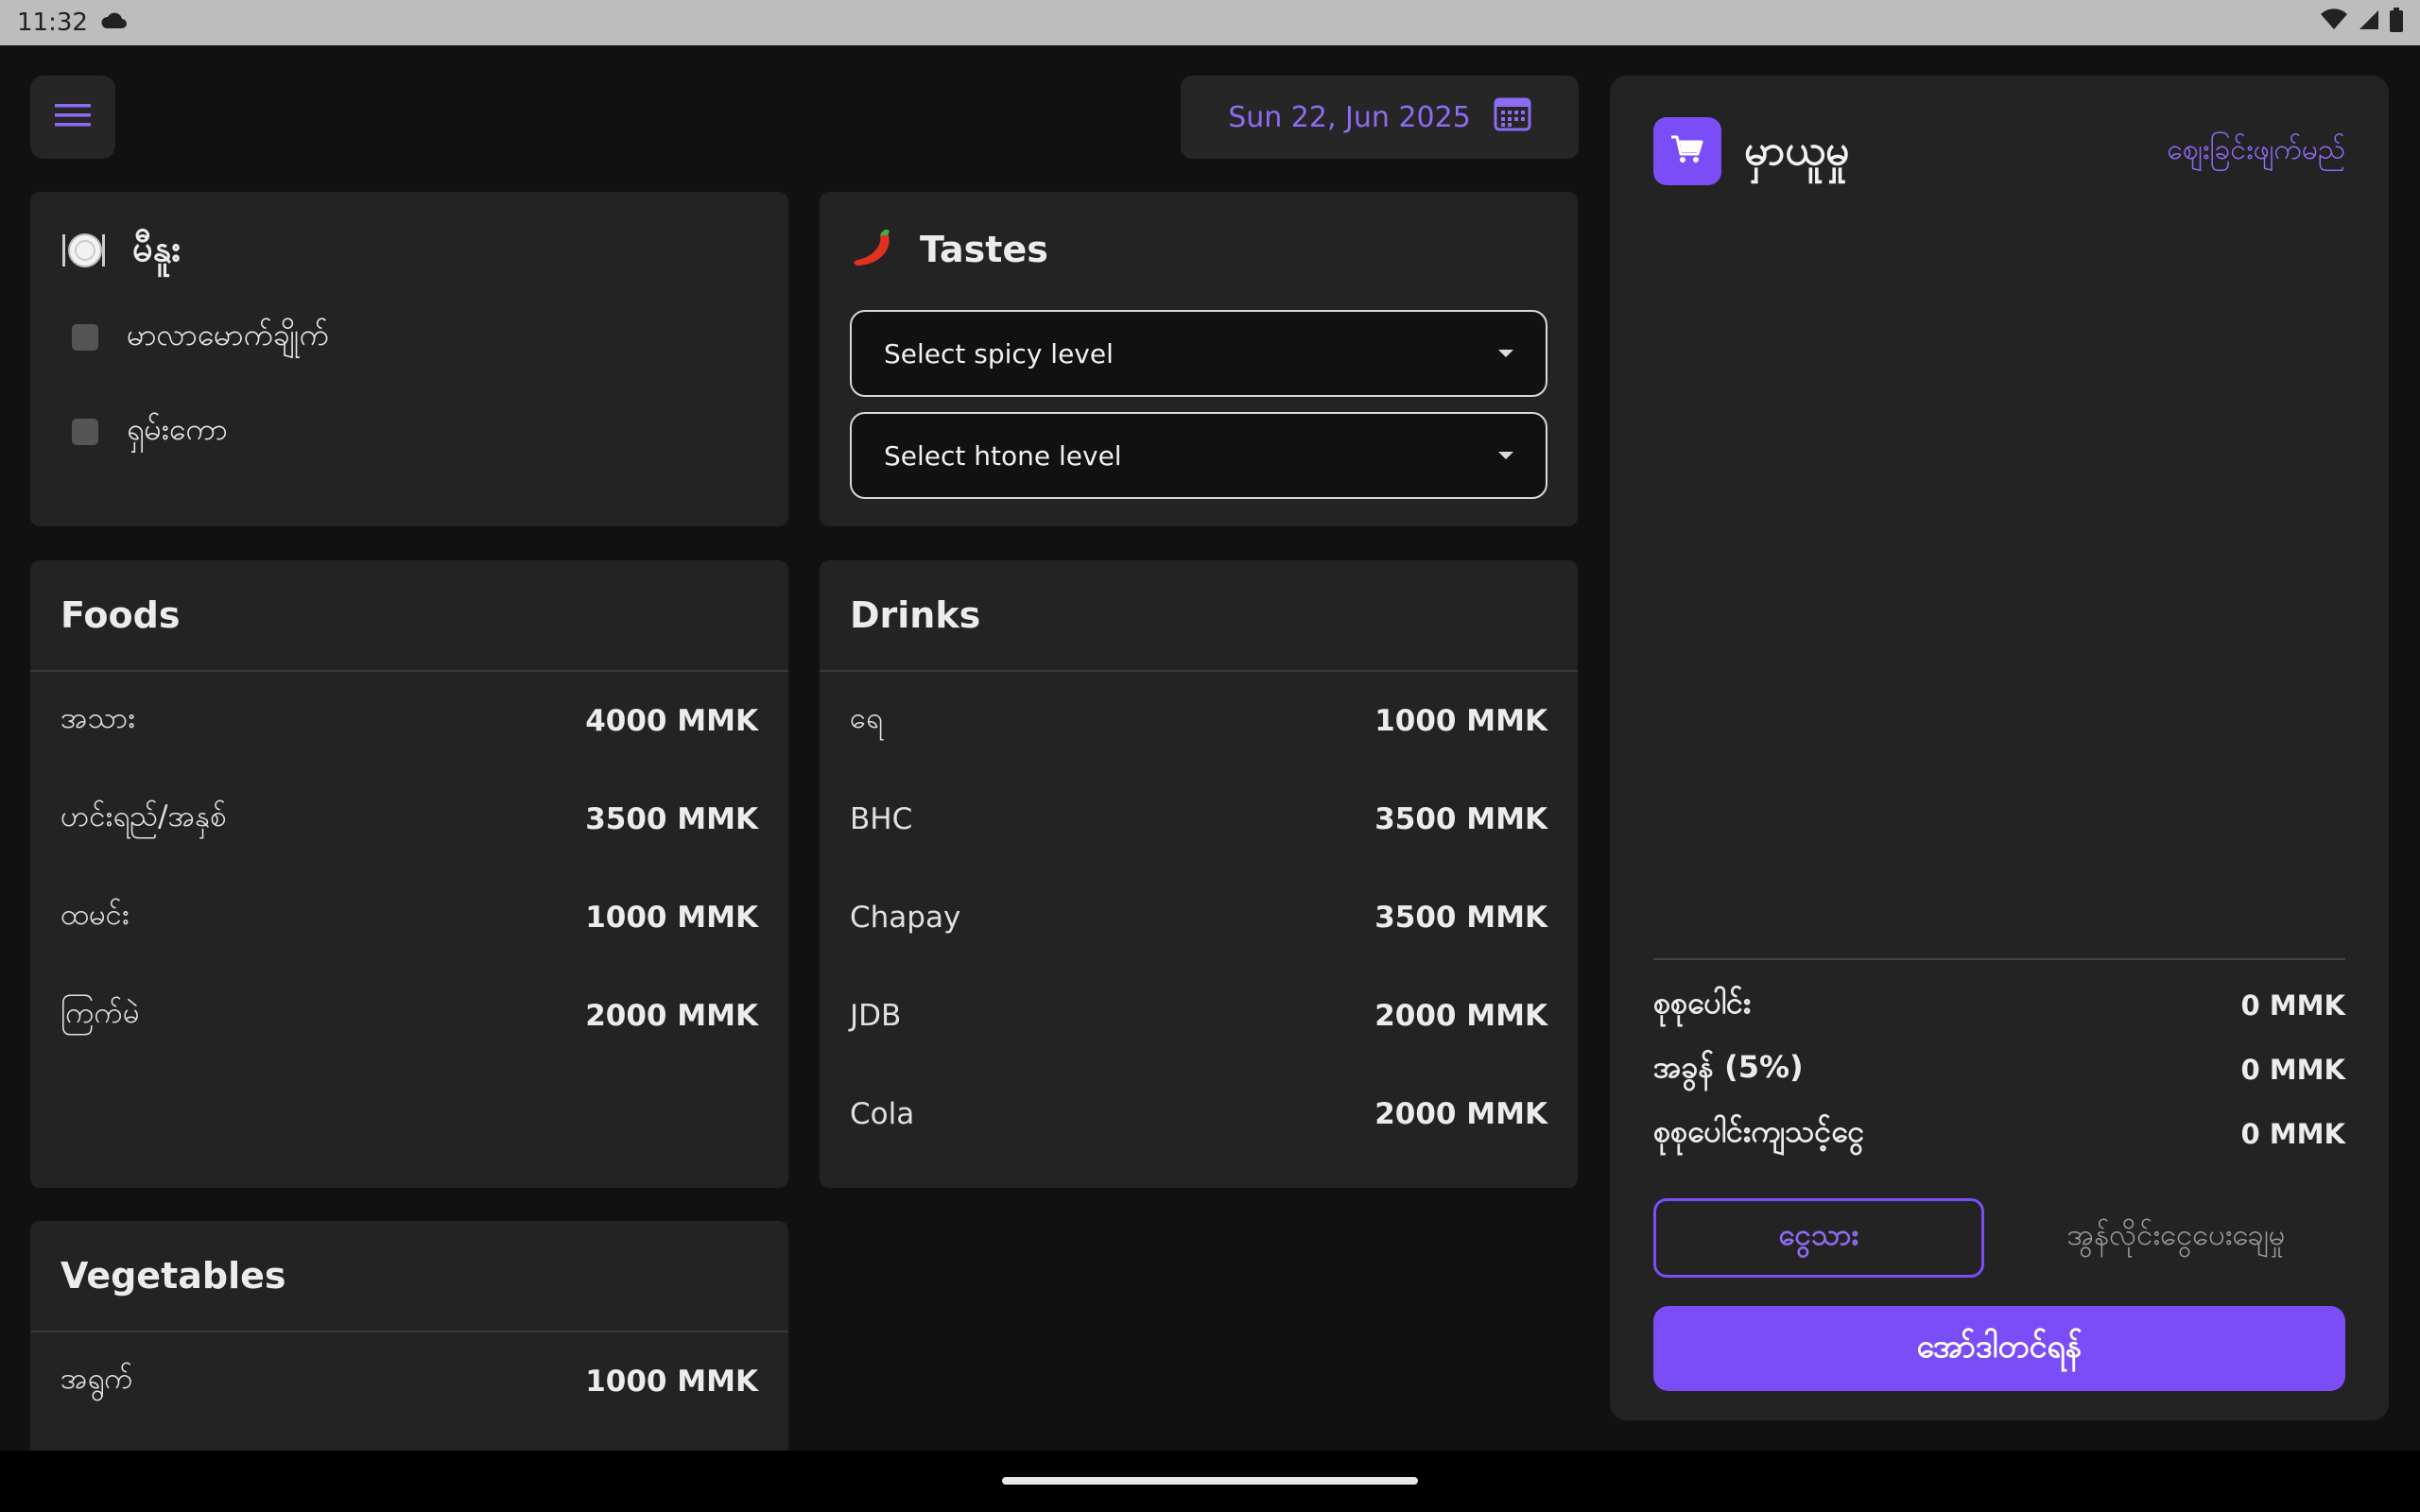  What do you see at coordinates (1210, 1481) in the screenshot?
I see `home-gesture-handle` at bounding box center [1210, 1481].